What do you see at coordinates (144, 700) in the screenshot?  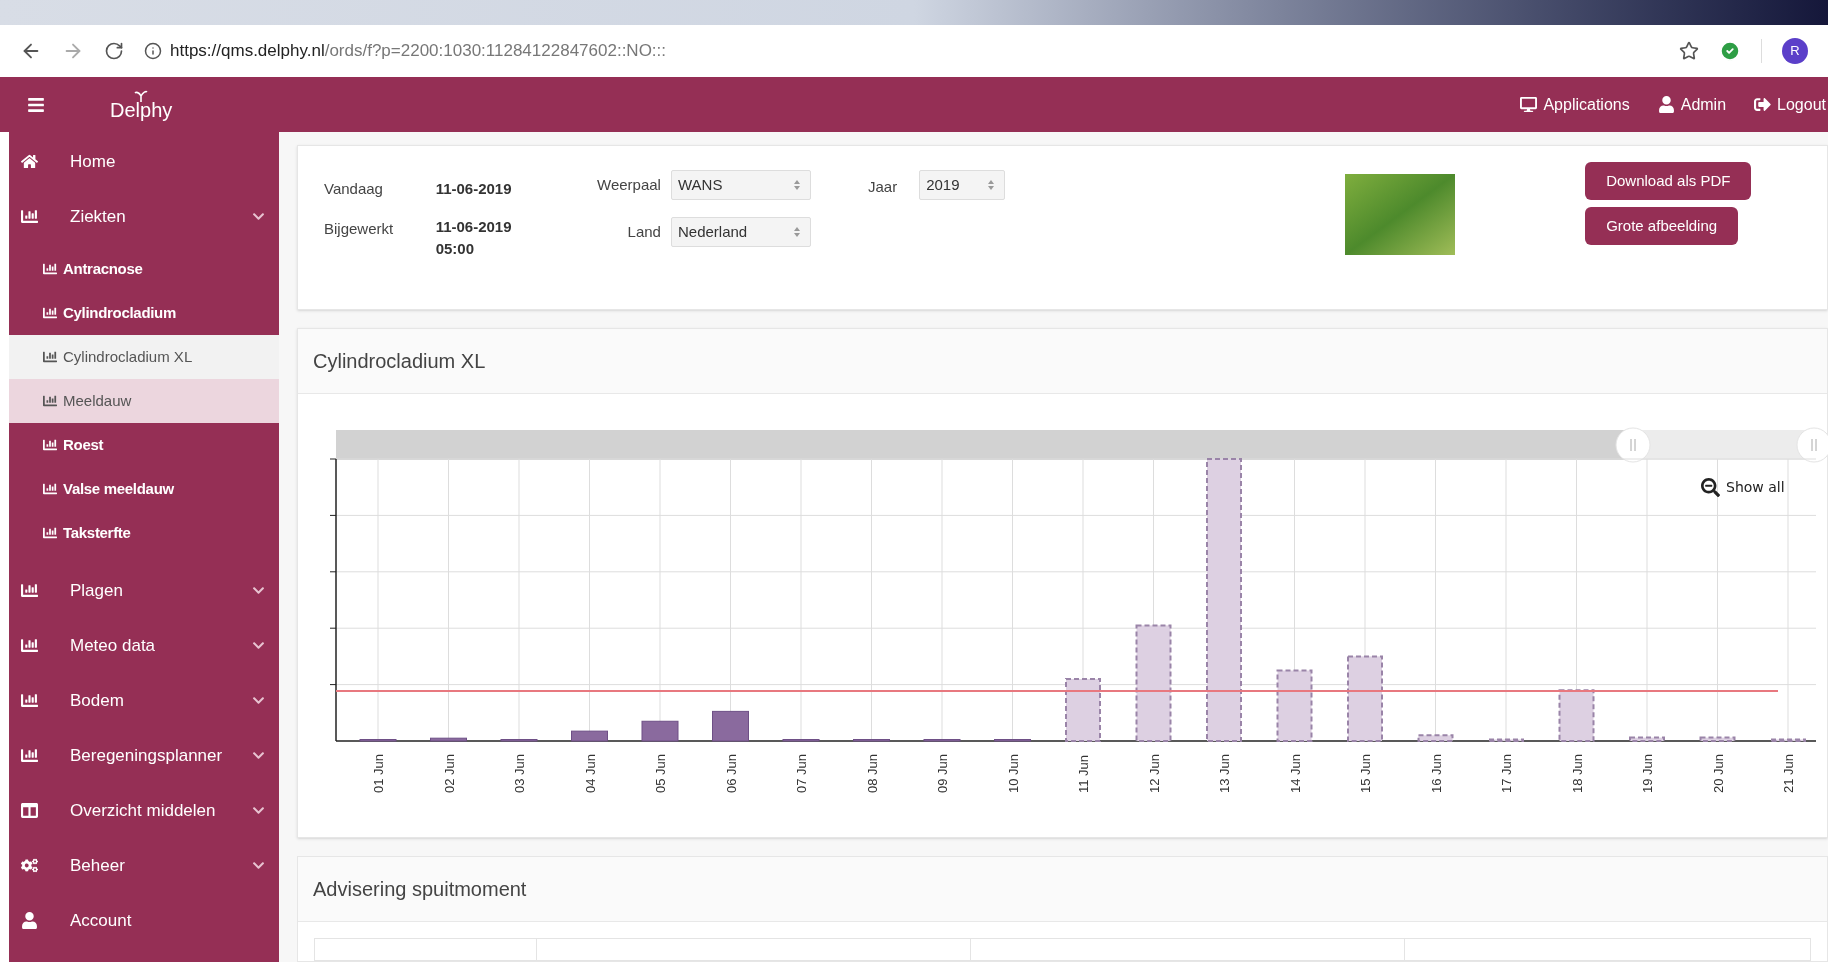 I see `sidebar-item: Bodem` at bounding box center [144, 700].